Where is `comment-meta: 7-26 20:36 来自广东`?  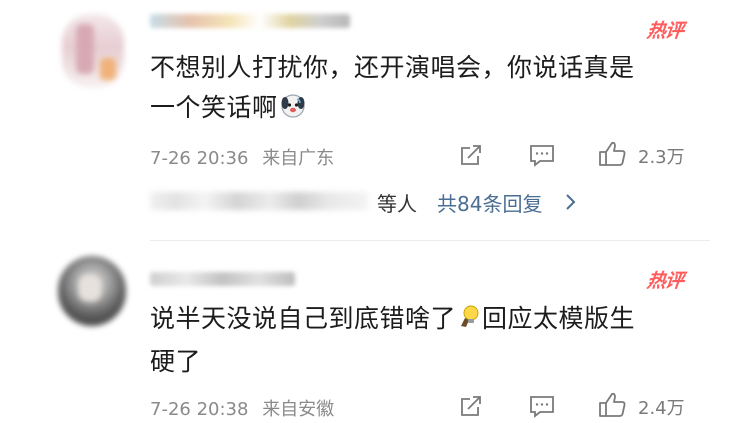
comment-meta: 7-26 20:36 来自广东 is located at coordinates (246, 157).